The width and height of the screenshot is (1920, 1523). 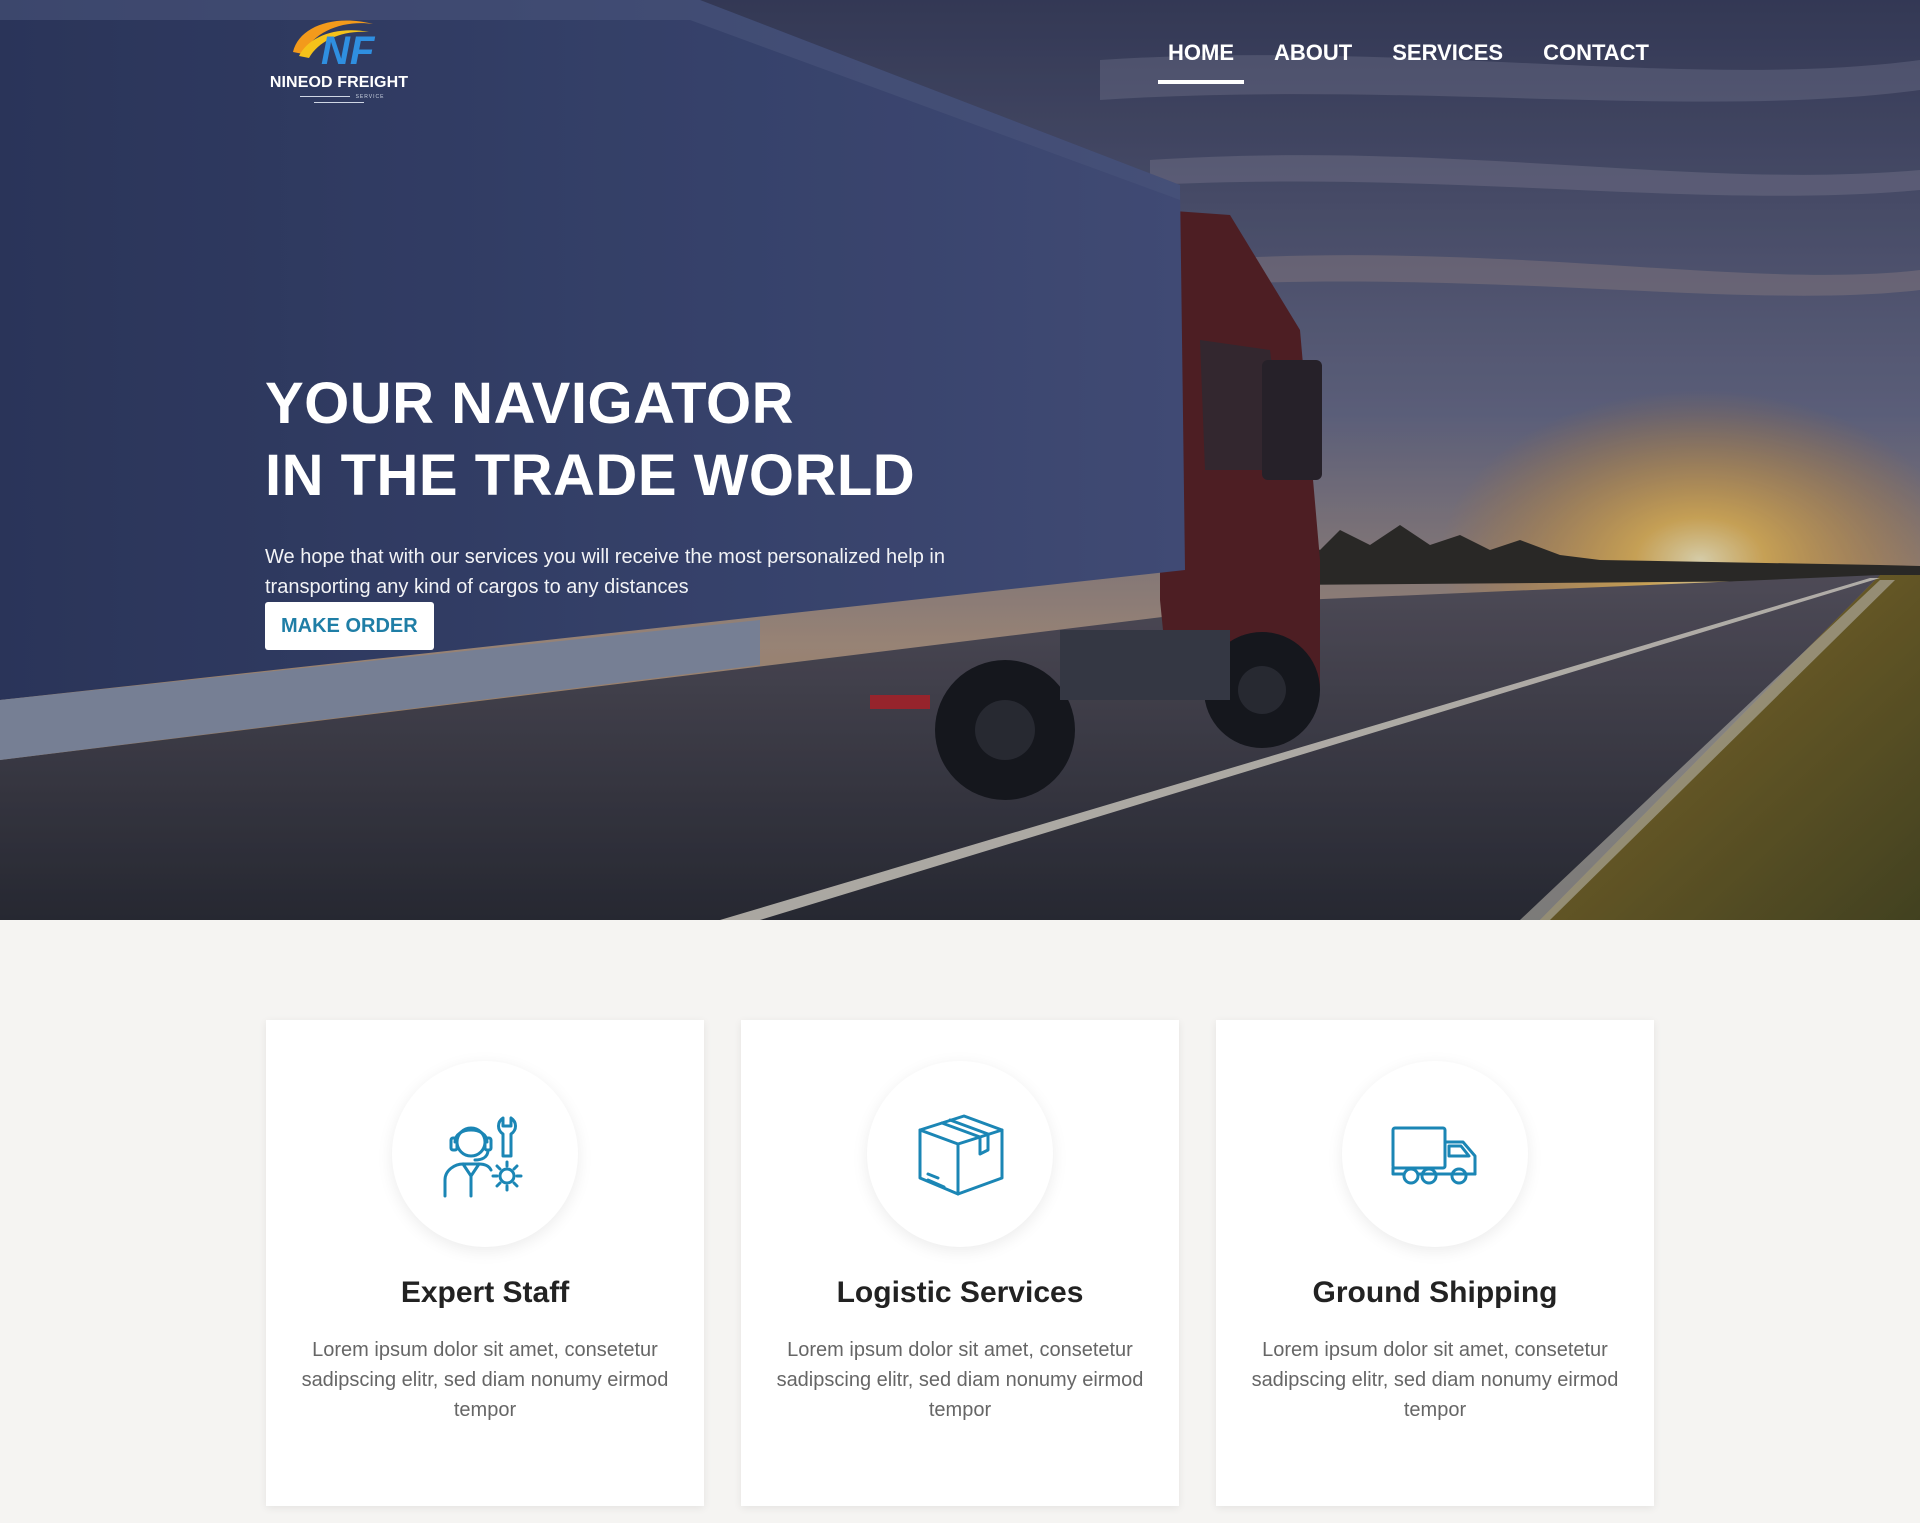 What do you see at coordinates (1435, 1292) in the screenshot?
I see `card-title: Ground Shipping` at bounding box center [1435, 1292].